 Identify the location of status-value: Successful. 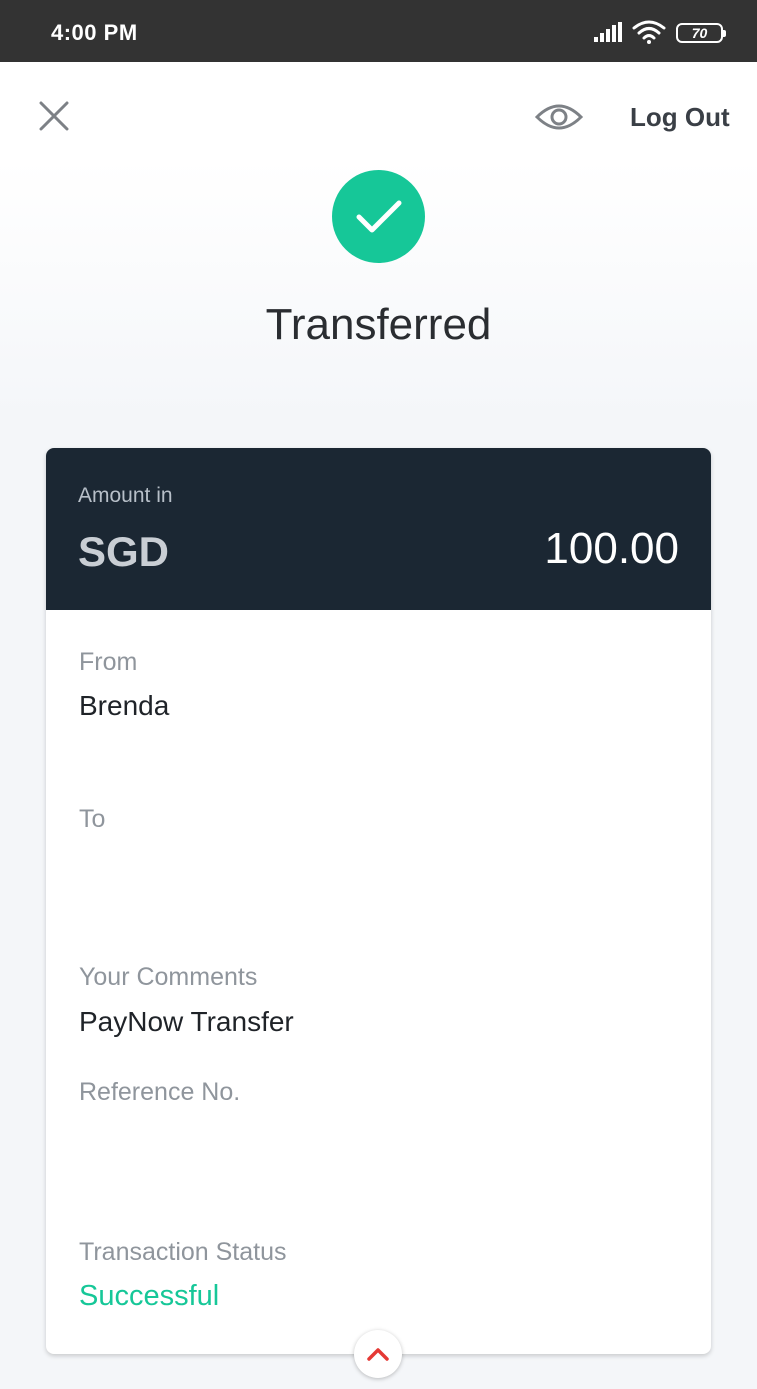
(149, 1296).